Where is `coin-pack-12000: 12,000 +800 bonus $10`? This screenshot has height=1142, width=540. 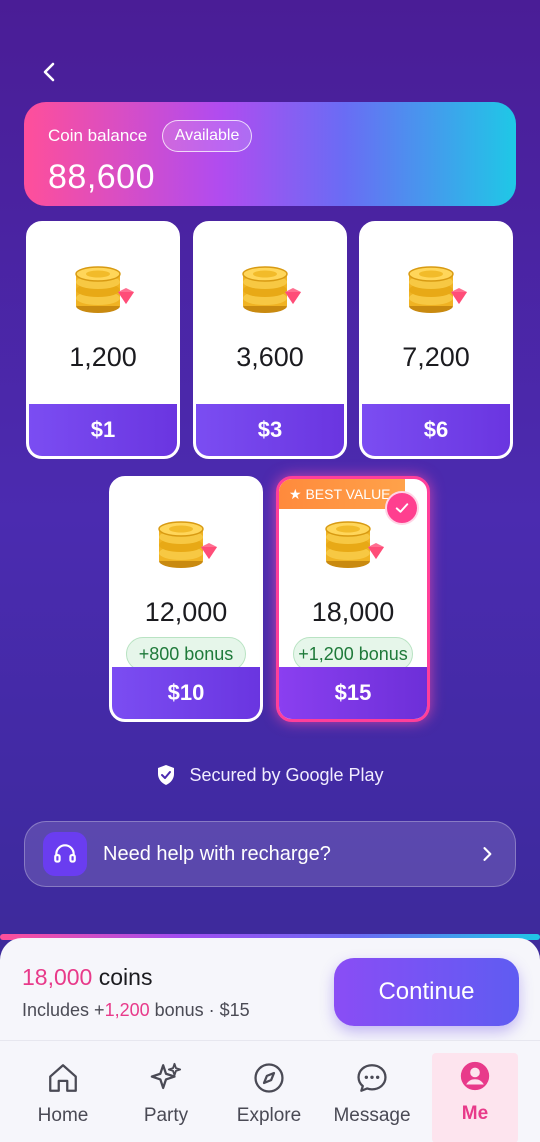 coin-pack-12000: 12,000 +800 bonus $10 is located at coordinates (186, 599).